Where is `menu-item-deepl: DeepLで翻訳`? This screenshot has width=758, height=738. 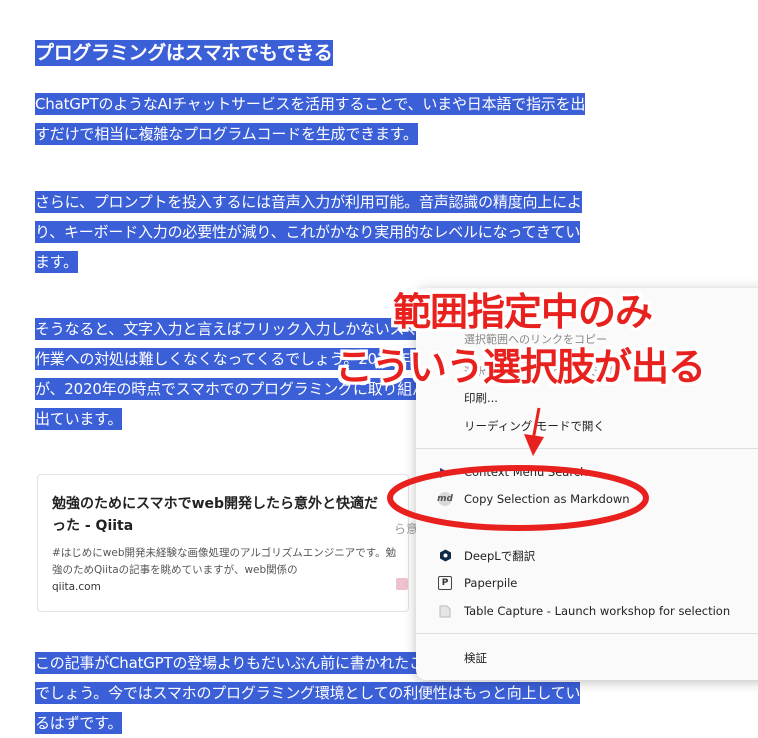 menu-item-deepl: DeepLで翻訳 is located at coordinates (499, 556).